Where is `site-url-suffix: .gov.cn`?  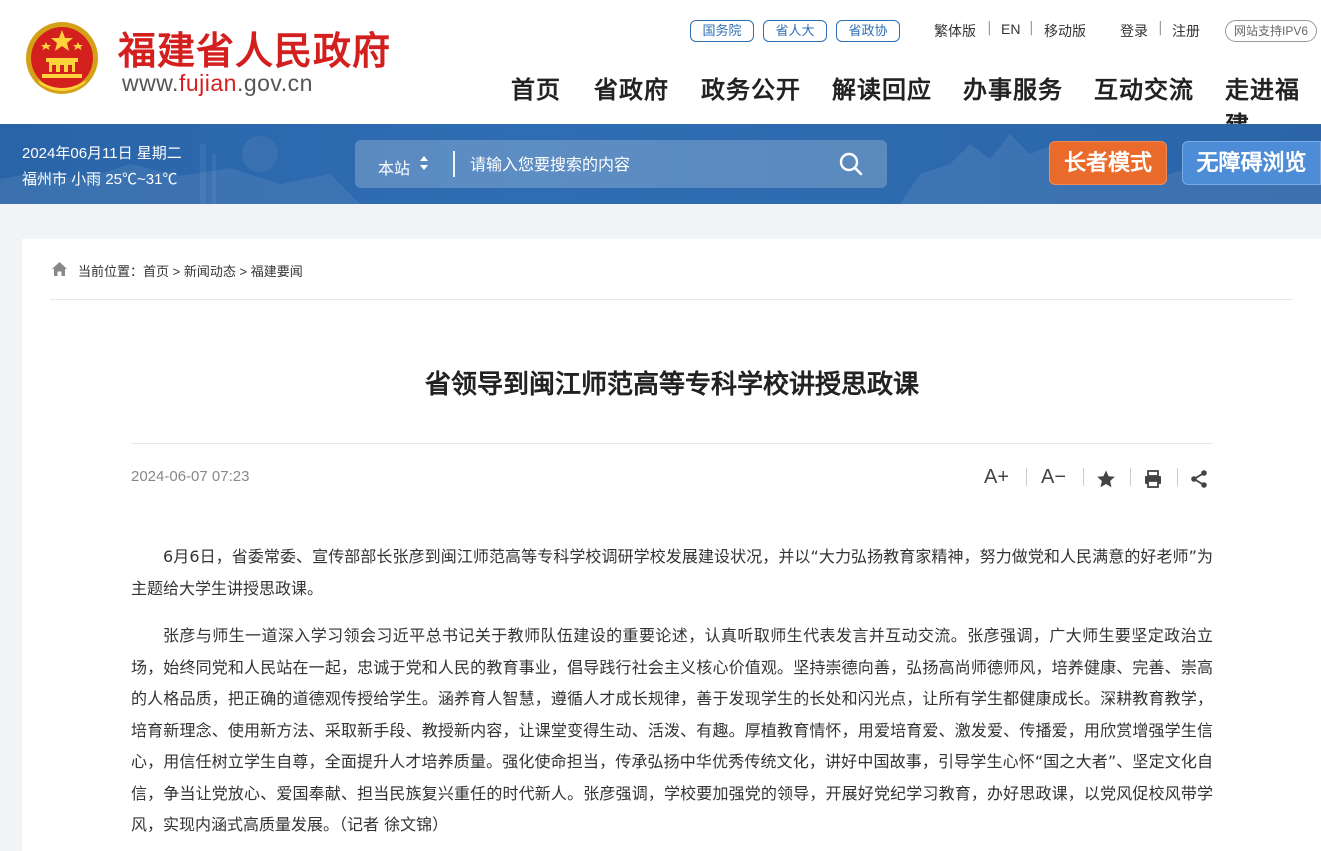 site-url-suffix: .gov.cn is located at coordinates (274, 83).